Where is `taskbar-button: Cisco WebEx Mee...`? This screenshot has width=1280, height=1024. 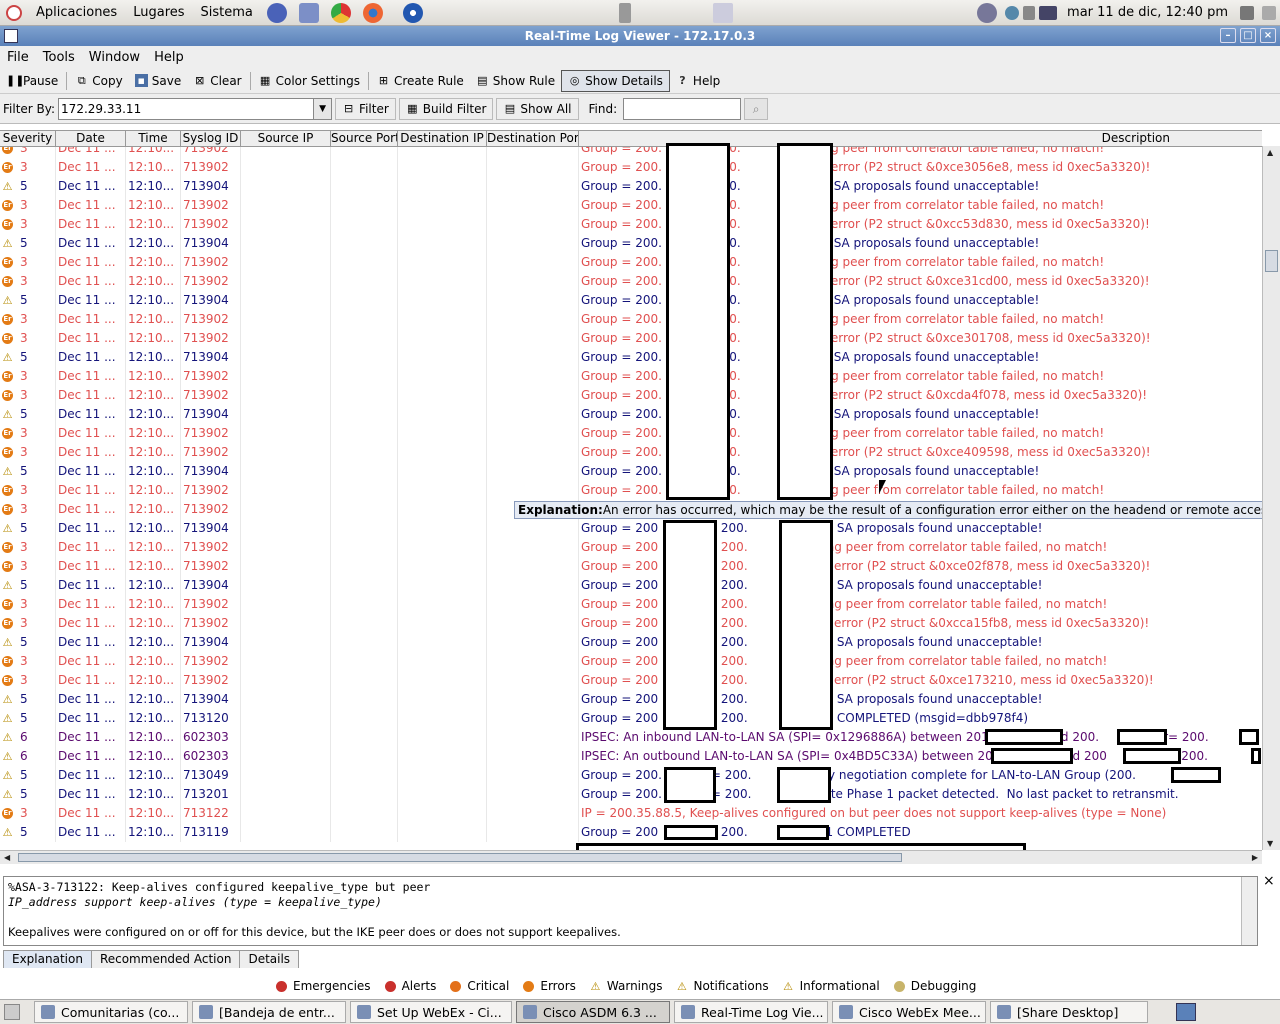
taskbar-button: Cisco WebEx Mee... is located at coordinates (909, 1012).